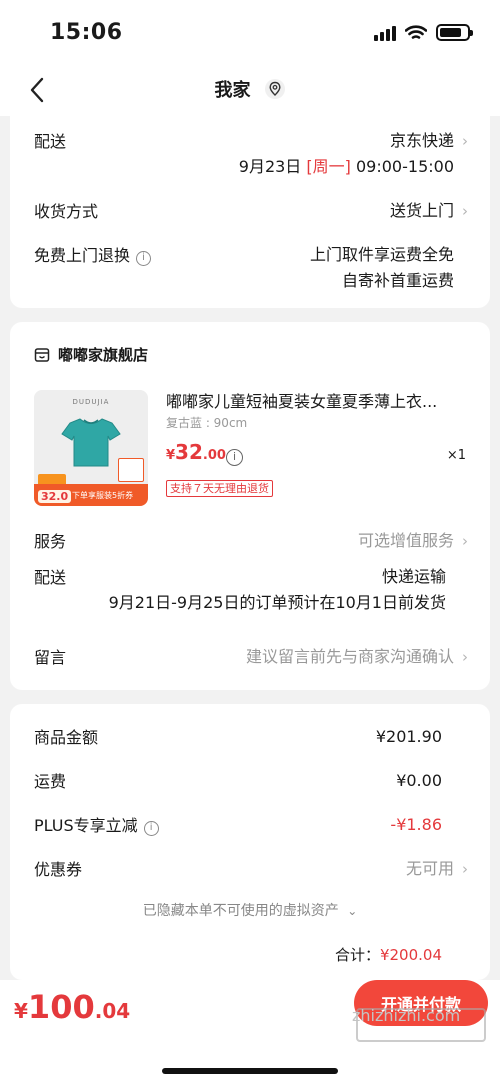 This screenshot has width=500, height=1082. Describe the element at coordinates (277, 590) in the screenshot. I see `shop-shipping-value: 快递运输 9月21日-9月25日的订单预计在10月1日前发货` at that location.